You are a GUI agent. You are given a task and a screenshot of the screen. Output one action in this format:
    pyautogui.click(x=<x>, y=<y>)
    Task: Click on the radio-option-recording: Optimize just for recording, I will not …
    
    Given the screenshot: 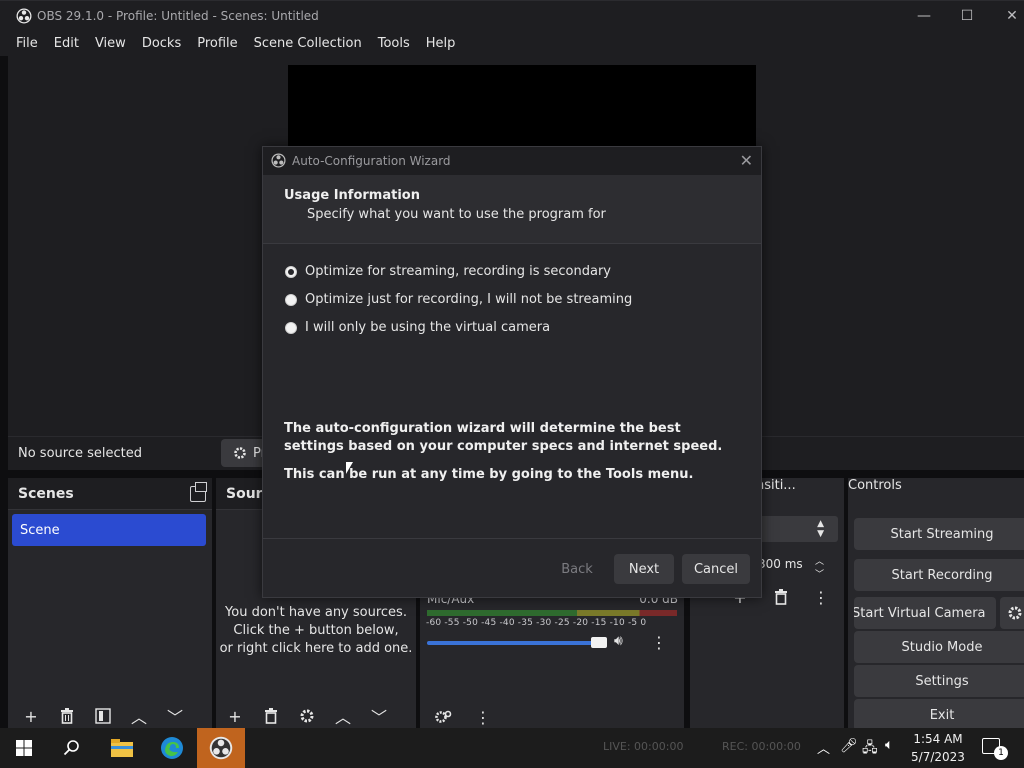 What is the action you would take?
    pyautogui.click(x=458, y=299)
    